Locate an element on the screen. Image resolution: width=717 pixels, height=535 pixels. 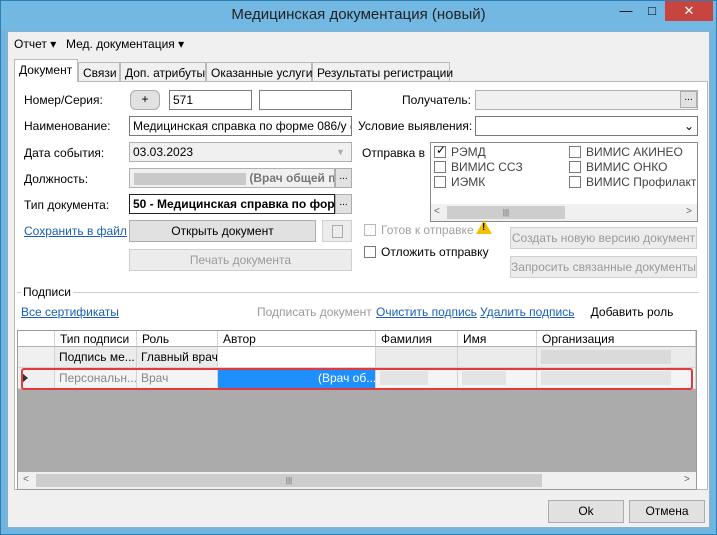
series-input is located at coordinates (305, 100).